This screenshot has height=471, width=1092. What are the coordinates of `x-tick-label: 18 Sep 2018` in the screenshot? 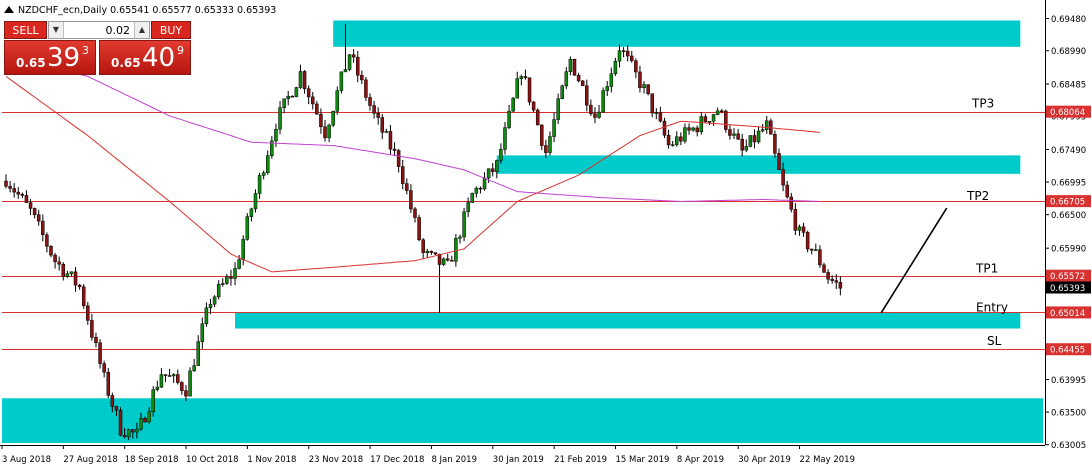 It's located at (152, 460).